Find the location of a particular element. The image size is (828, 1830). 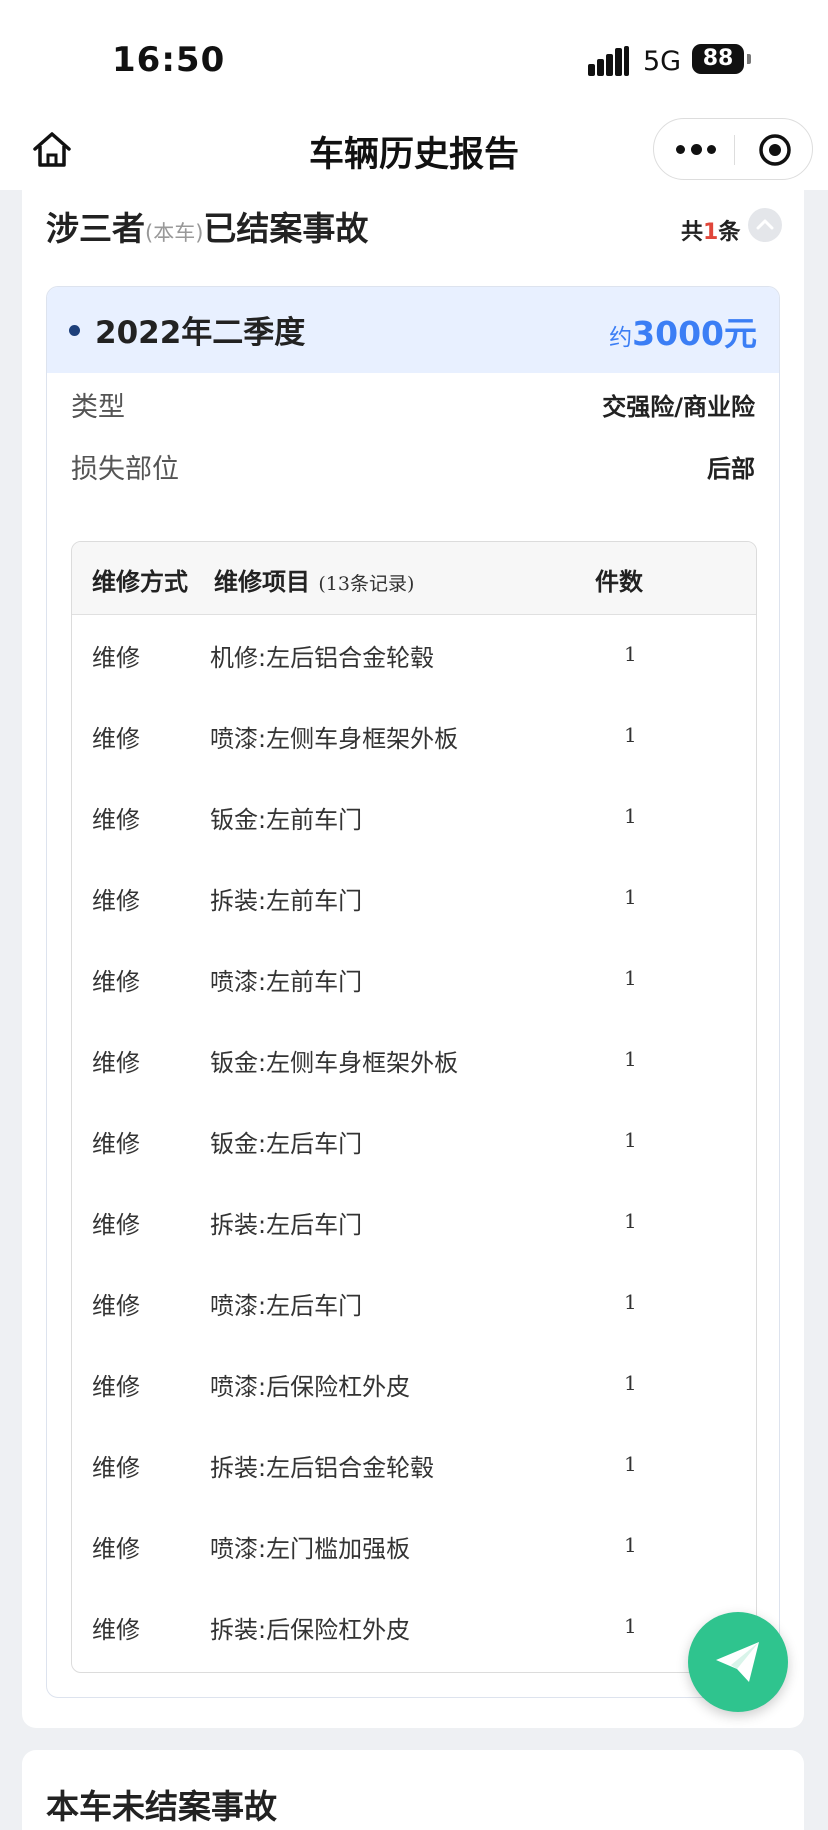

next-section-title: 本车未结案事故 is located at coordinates (161, 1806).